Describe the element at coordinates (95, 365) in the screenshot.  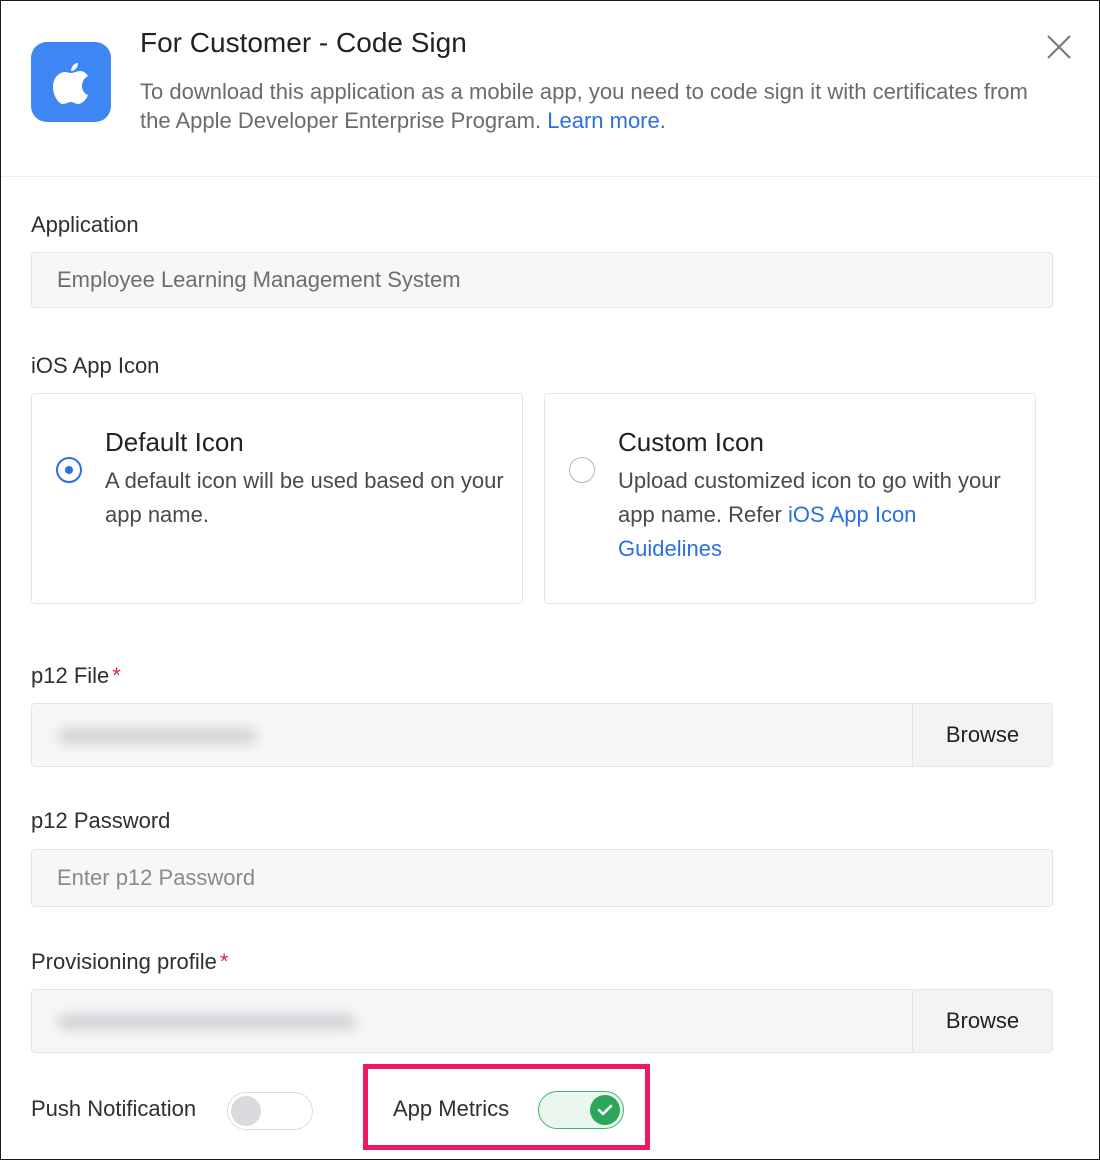
I see `ios-app-icon-label: iOS App Icon` at that location.